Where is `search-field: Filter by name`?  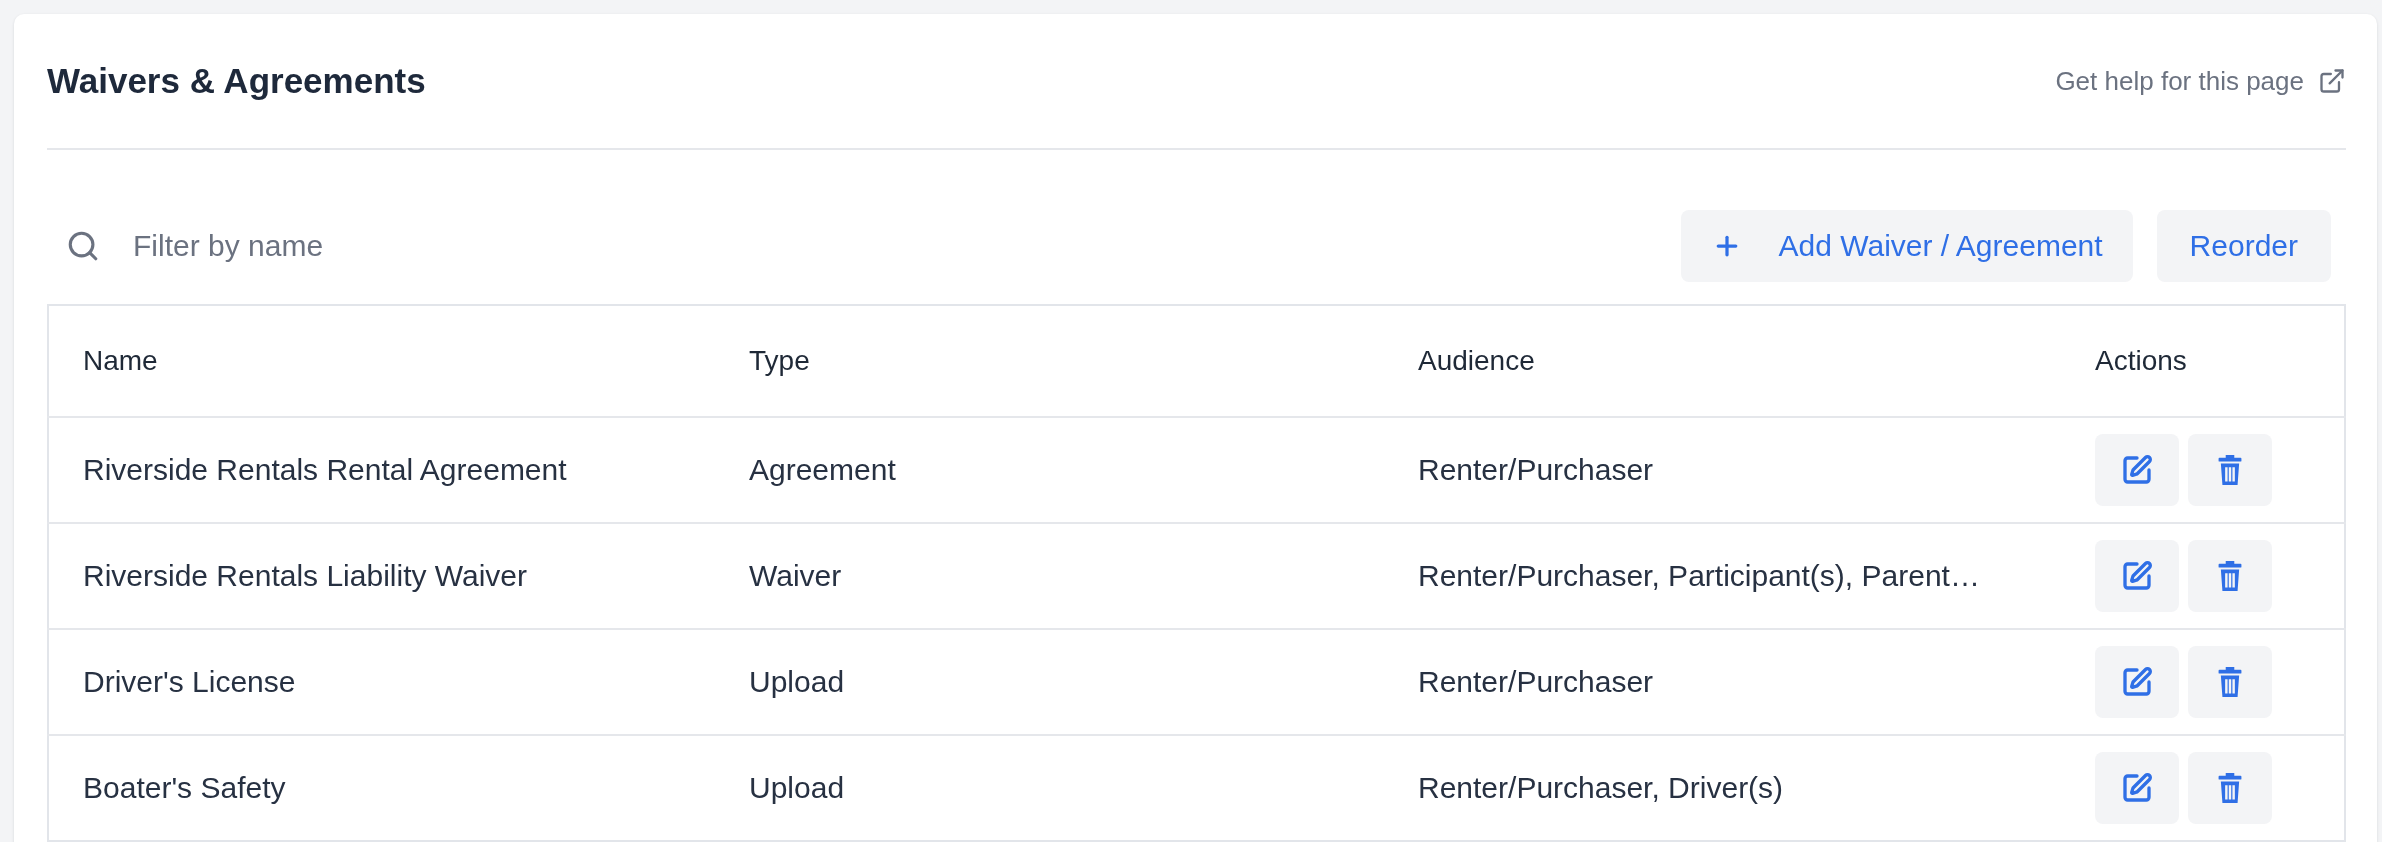 search-field: Filter by name is located at coordinates (393, 246).